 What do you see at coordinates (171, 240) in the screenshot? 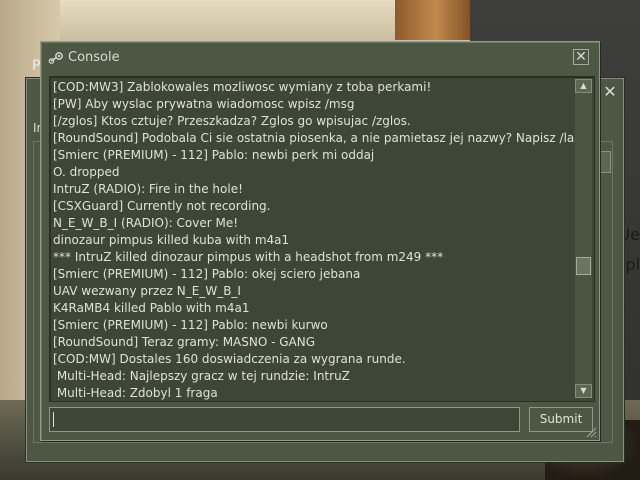
I see `log-line: dinozaur pimpus killed kuba with m4a1` at bounding box center [171, 240].